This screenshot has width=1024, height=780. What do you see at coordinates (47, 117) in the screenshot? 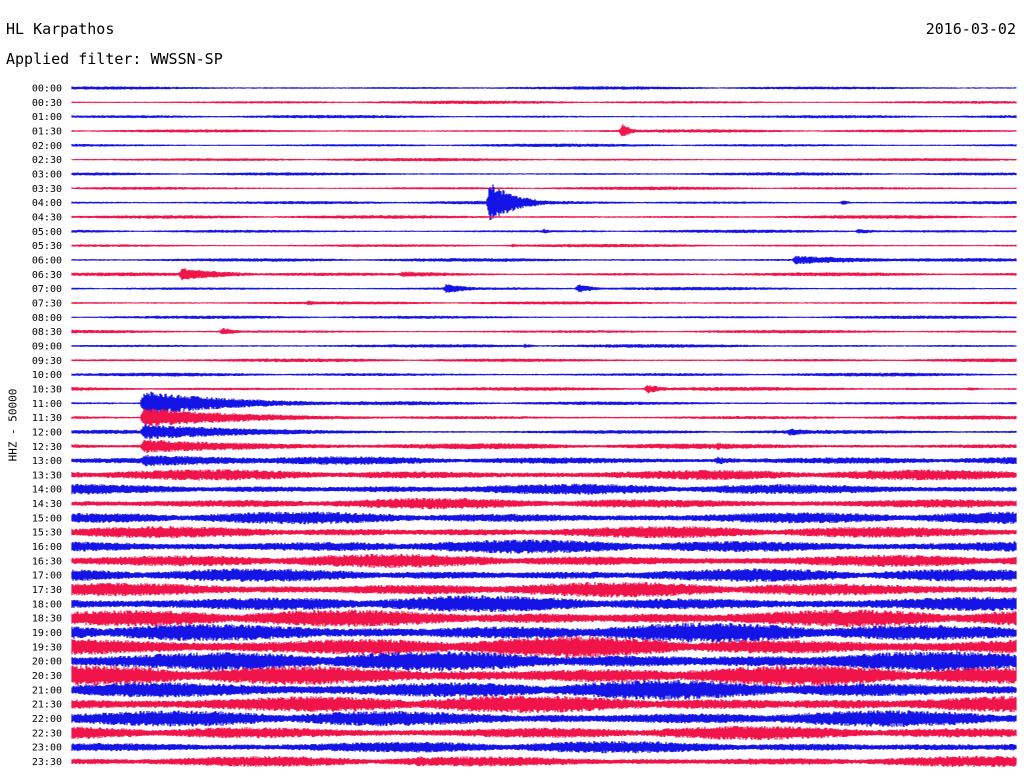
I see `row-time-label: 01:00` at bounding box center [47, 117].